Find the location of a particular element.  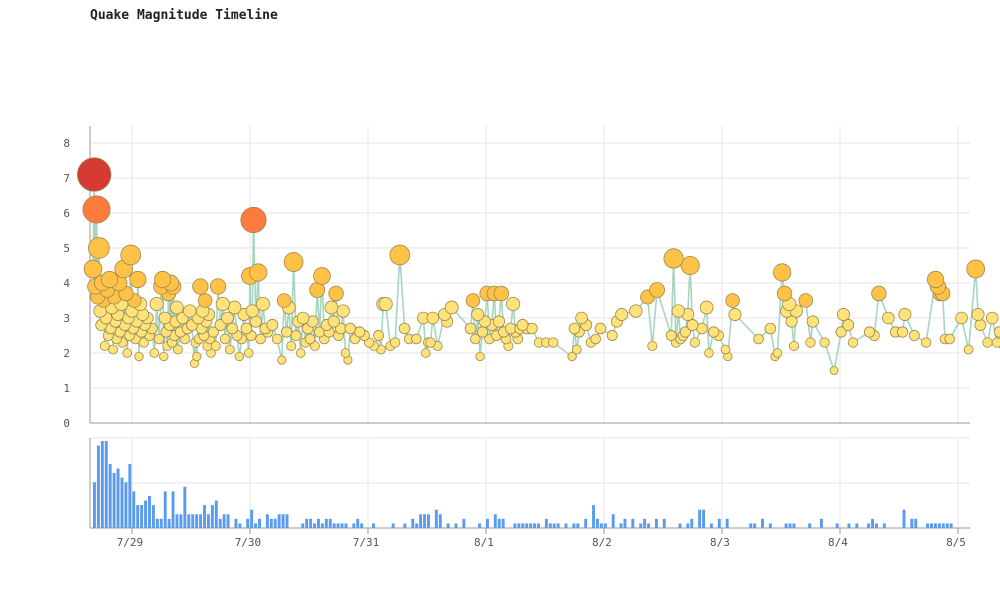

y-tick-label: 0 is located at coordinates (66, 423).